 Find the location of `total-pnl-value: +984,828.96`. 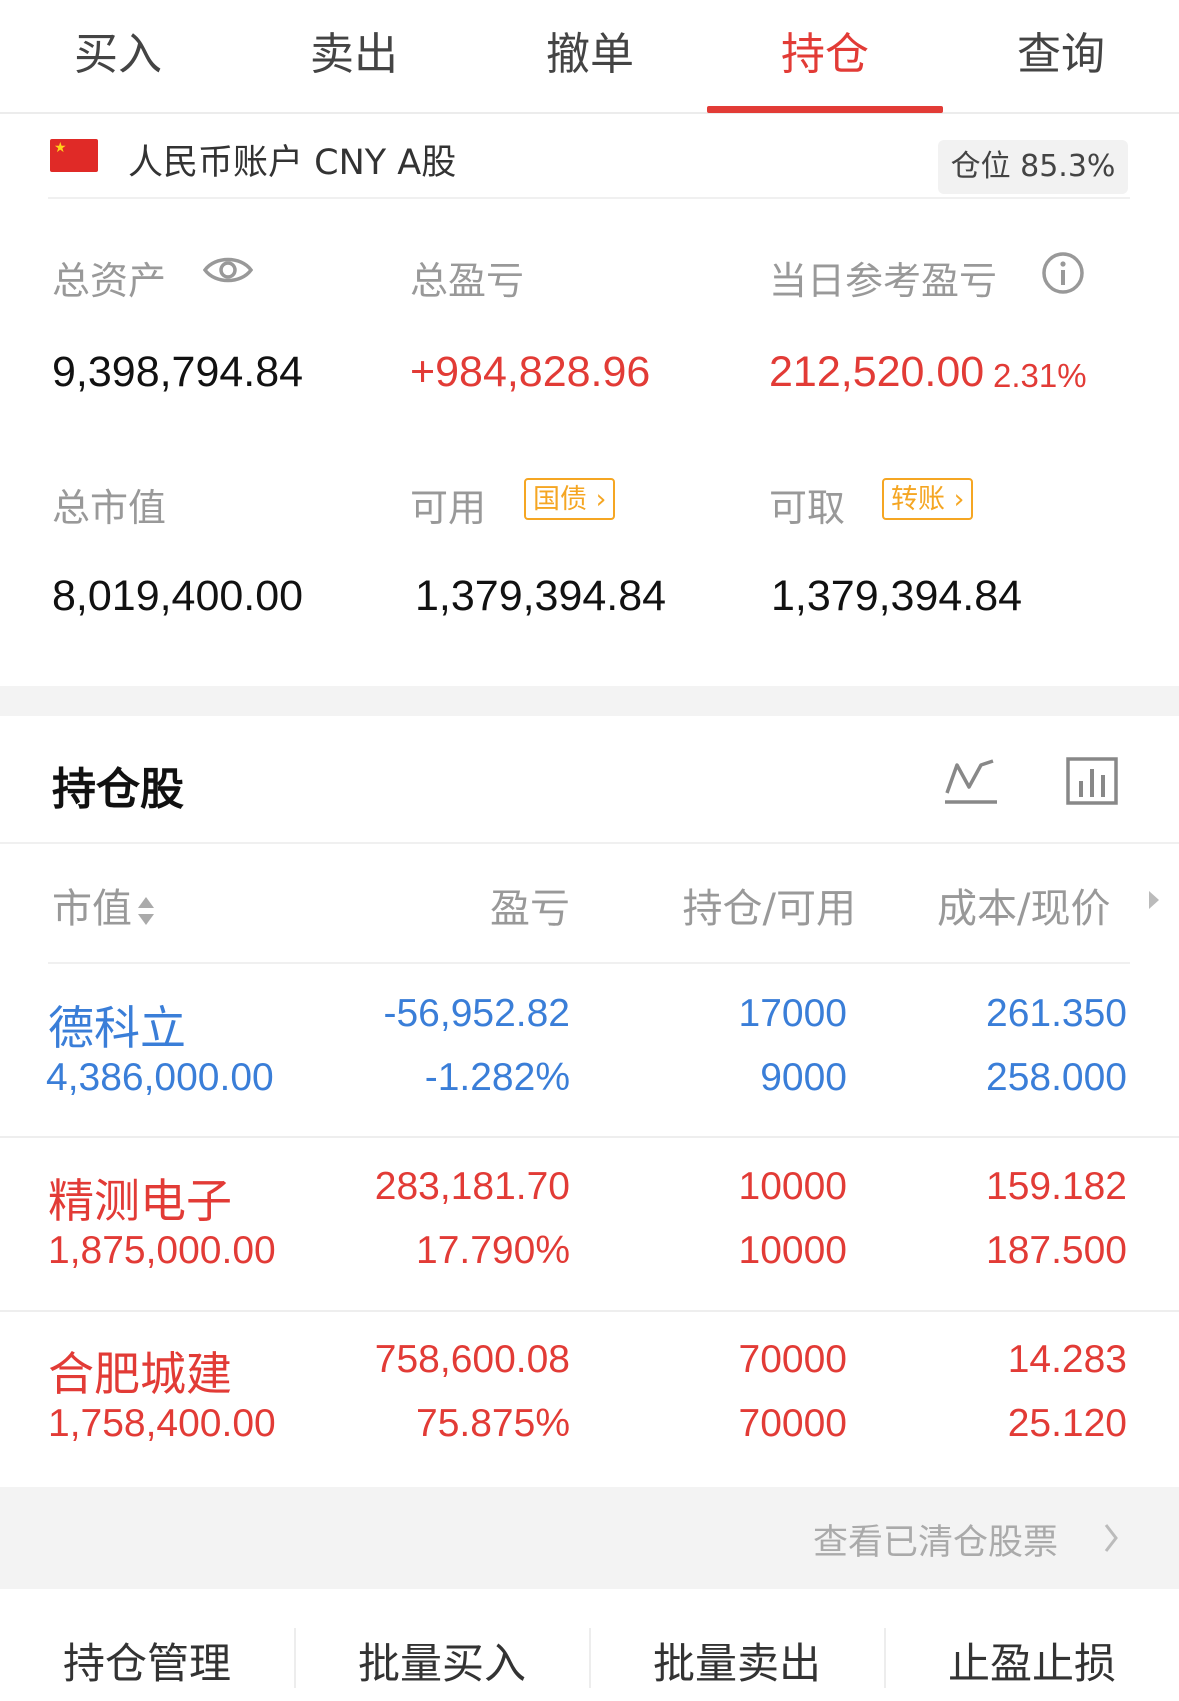

total-pnl-value: +984,828.96 is located at coordinates (530, 372).